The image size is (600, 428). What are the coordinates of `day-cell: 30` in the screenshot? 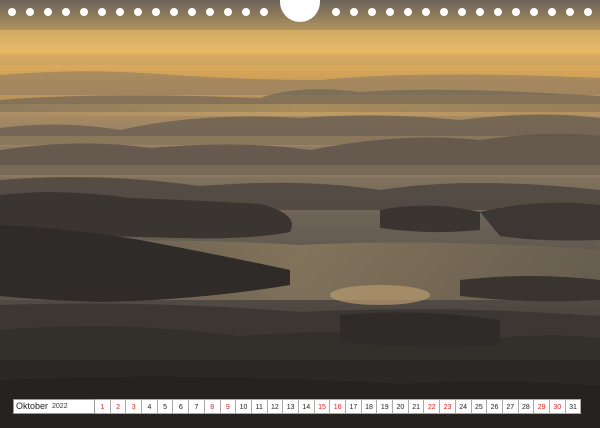 It's located at (557, 406).